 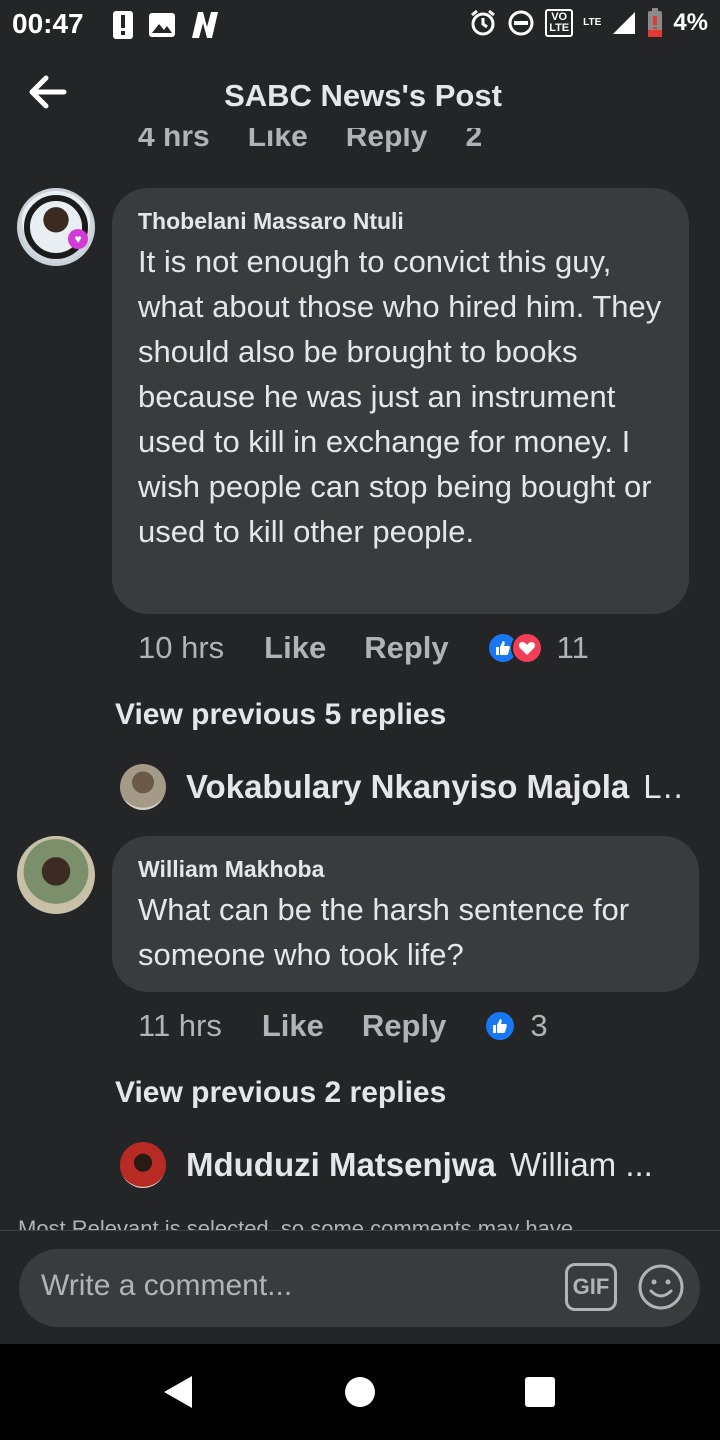 I want to click on view-previous-replies: View previous 5 replies, so click(x=280, y=715).